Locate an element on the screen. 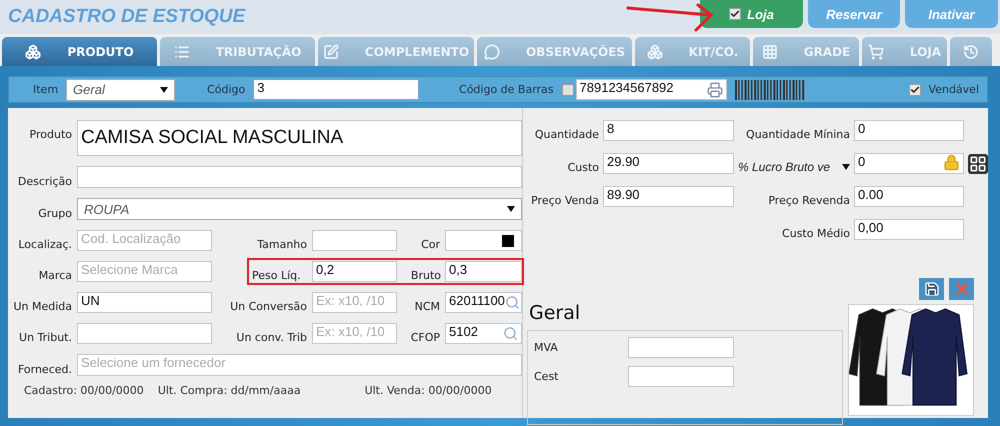 The height and width of the screenshot is (426, 1000). field-label: CFOP is located at coordinates (425, 337).